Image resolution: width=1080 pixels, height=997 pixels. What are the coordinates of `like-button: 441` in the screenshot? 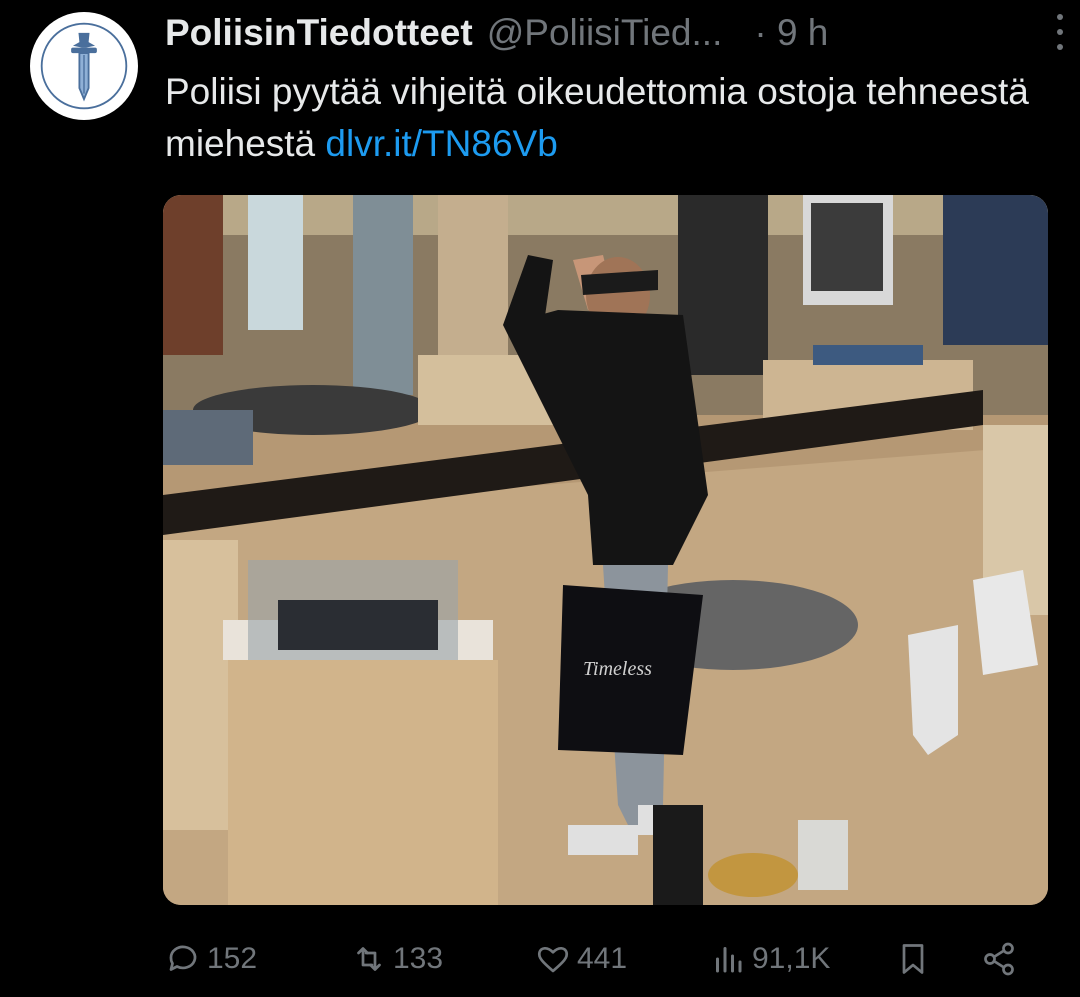 It's located at (581, 959).